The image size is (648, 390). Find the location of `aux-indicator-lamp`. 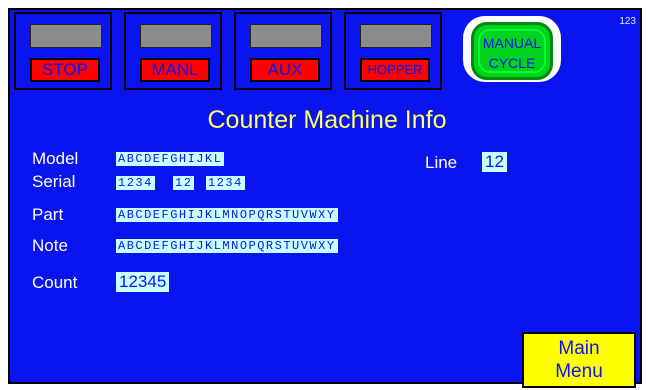

aux-indicator-lamp is located at coordinates (286, 36).